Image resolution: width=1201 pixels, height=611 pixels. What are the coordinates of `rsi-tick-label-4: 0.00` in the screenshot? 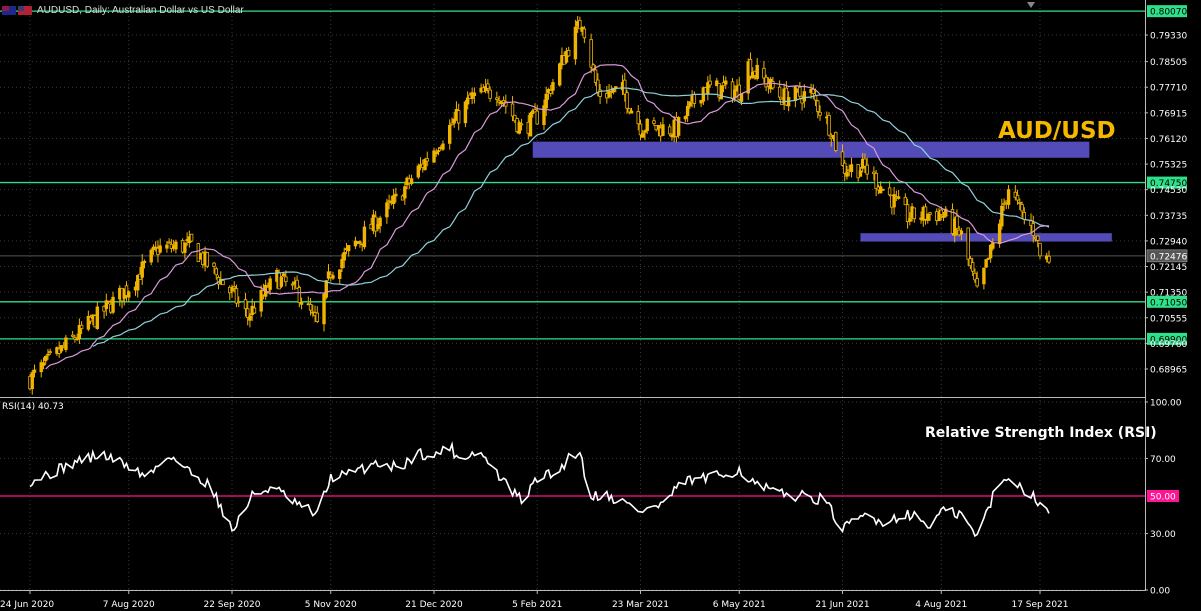 It's located at (1160, 592).